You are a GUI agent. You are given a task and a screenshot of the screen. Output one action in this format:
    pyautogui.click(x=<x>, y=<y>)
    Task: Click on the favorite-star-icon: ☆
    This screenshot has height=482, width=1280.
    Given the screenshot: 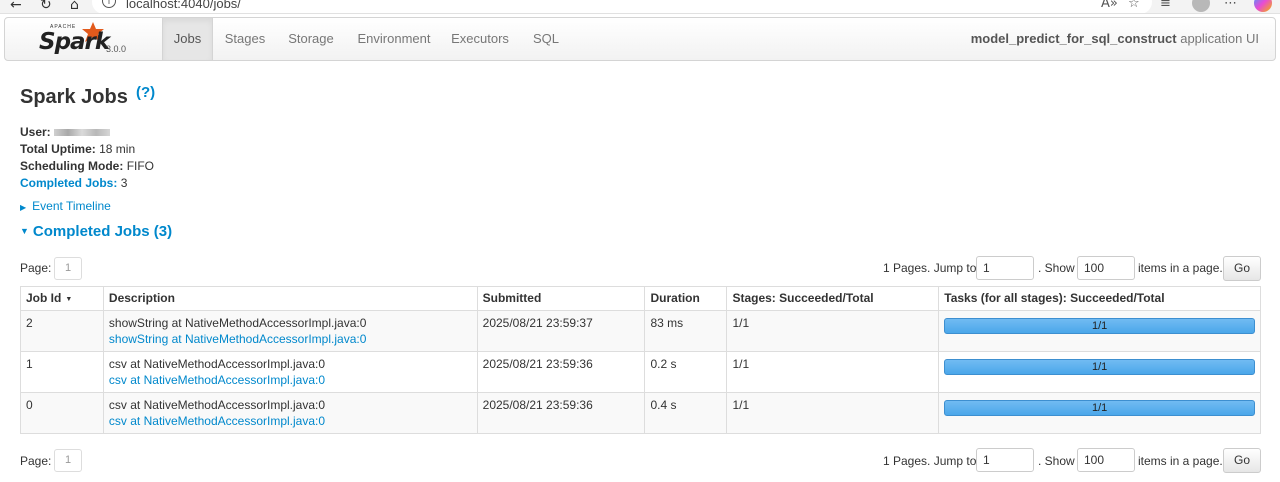 What is the action you would take?
    pyautogui.click(x=1134, y=5)
    